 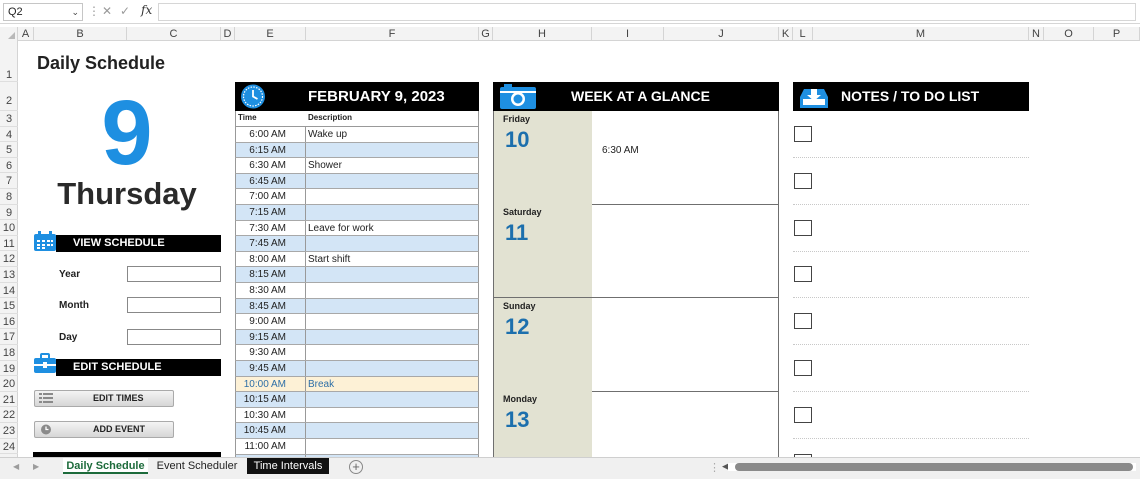 What do you see at coordinates (647, 12) in the screenshot?
I see `formula-input` at bounding box center [647, 12].